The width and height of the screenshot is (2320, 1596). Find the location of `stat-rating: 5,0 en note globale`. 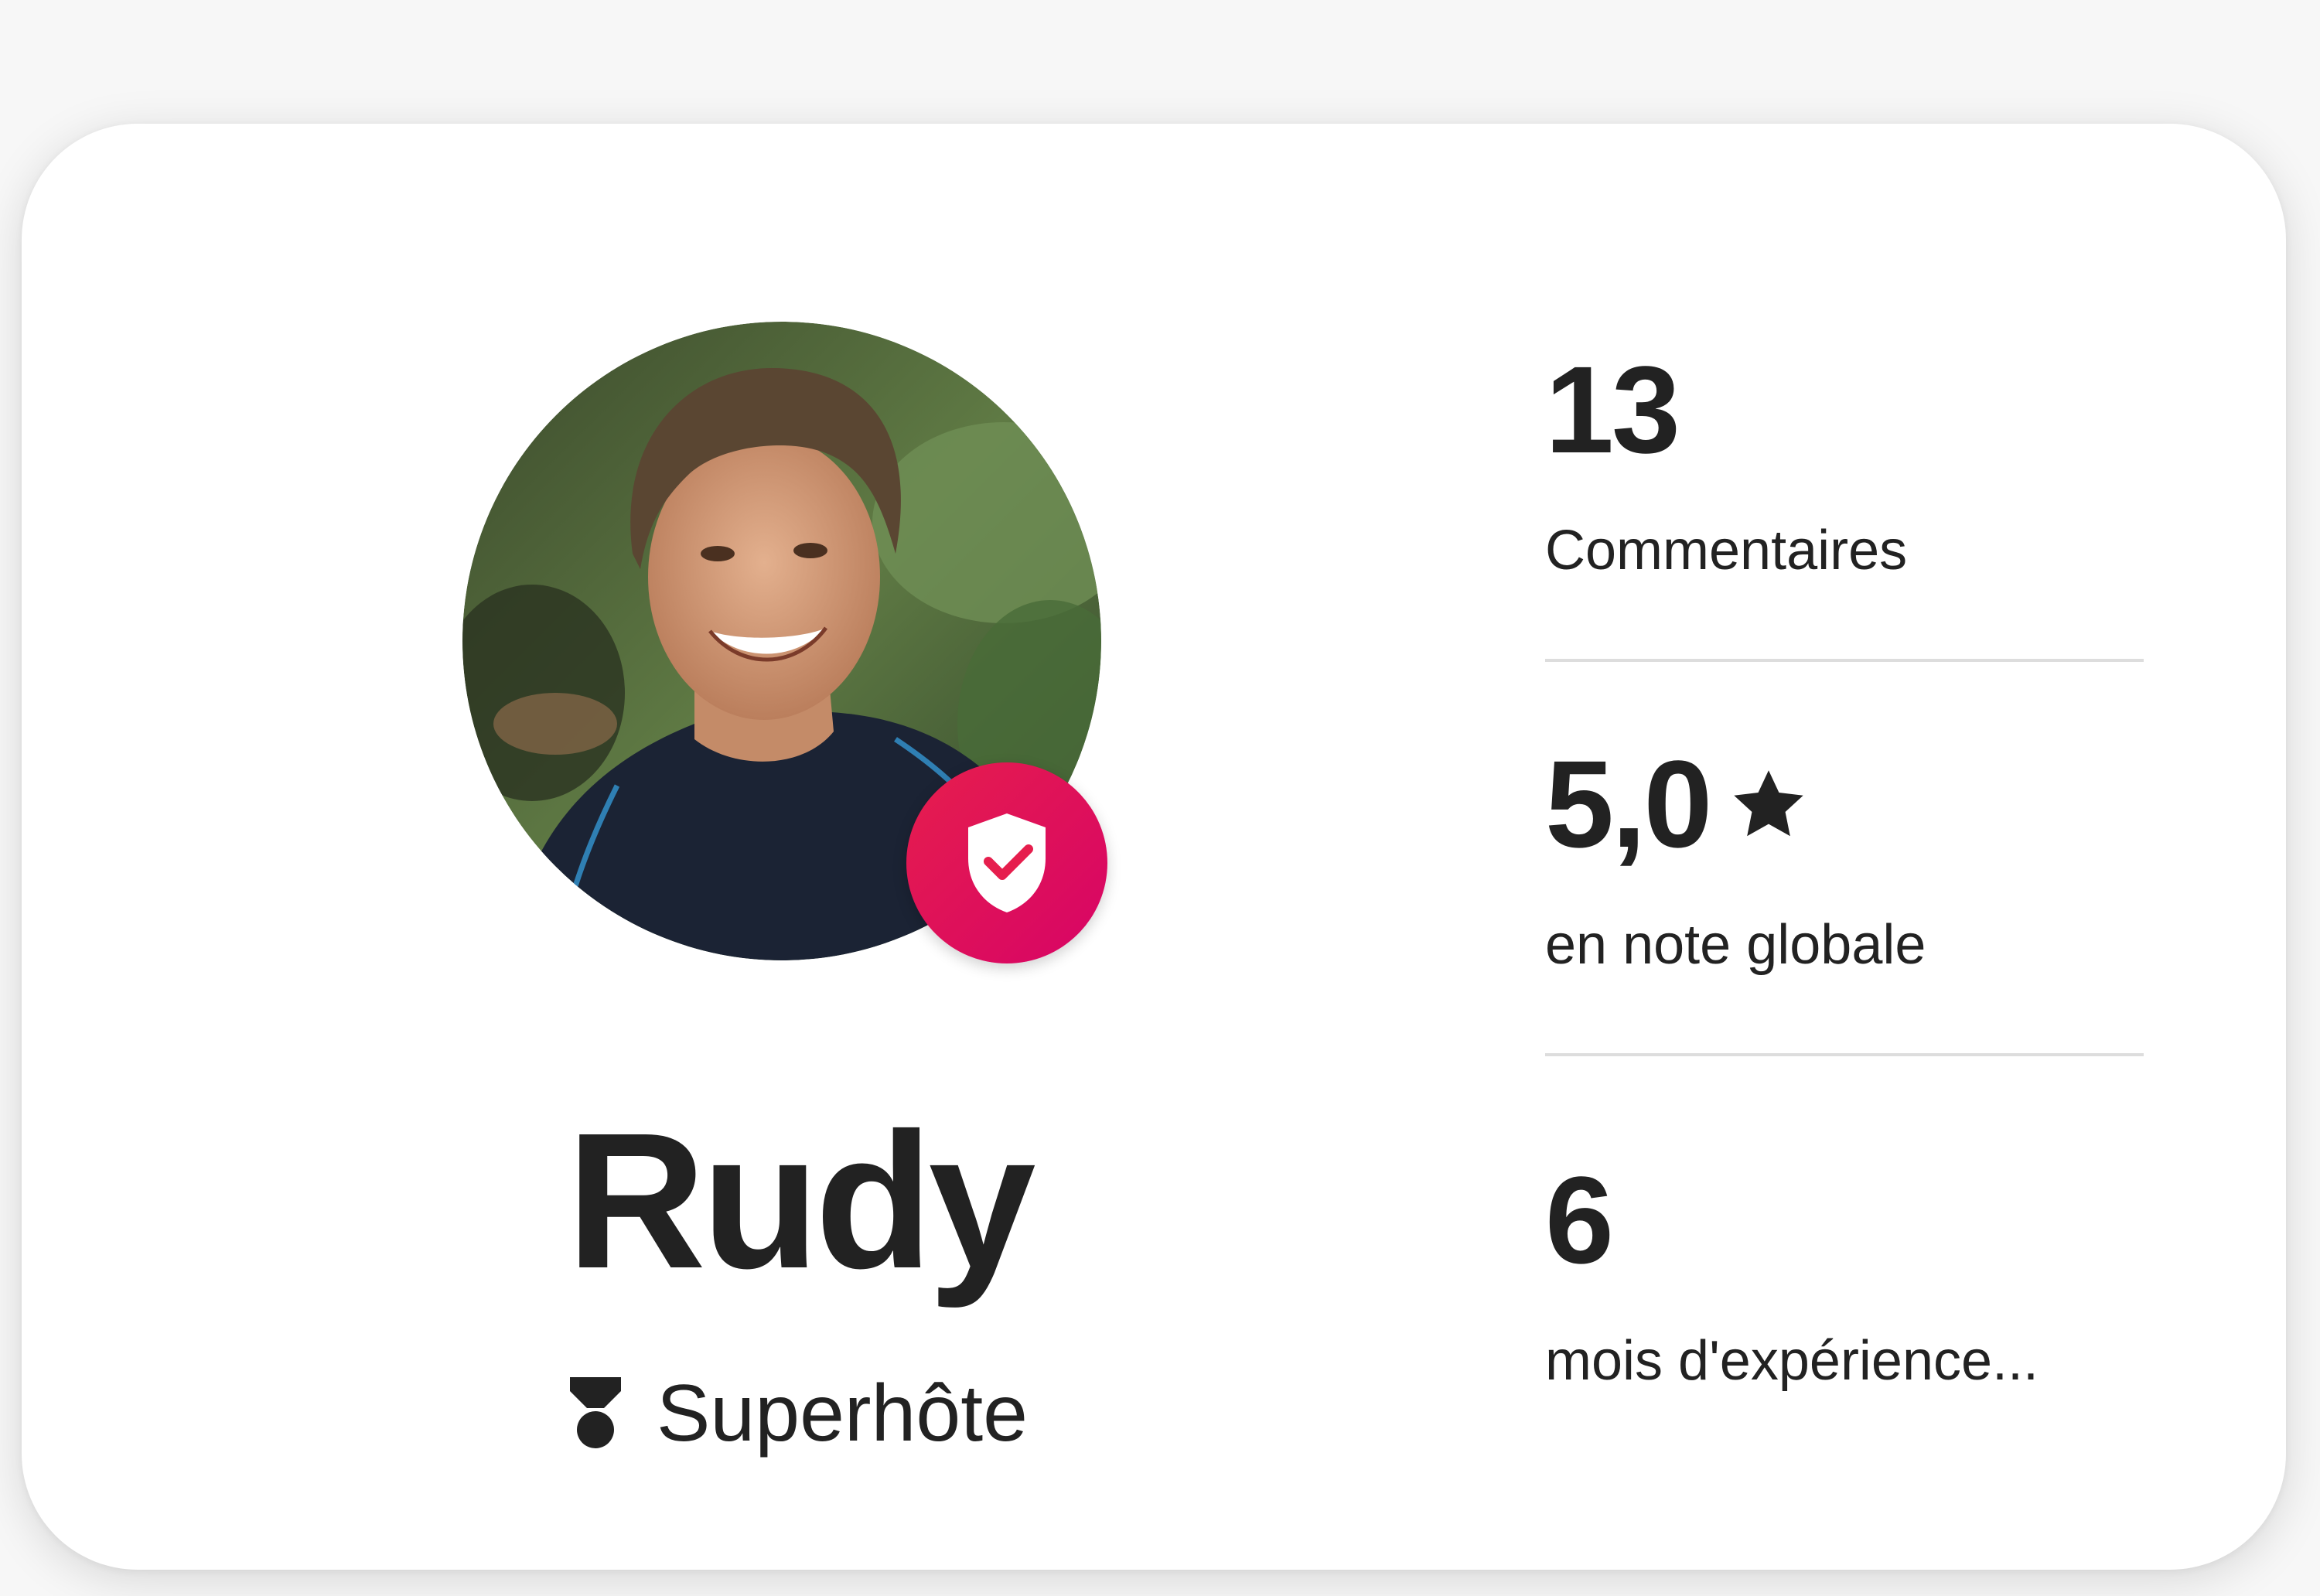

stat-rating: 5,0 en note globale is located at coordinates (1852, 859).